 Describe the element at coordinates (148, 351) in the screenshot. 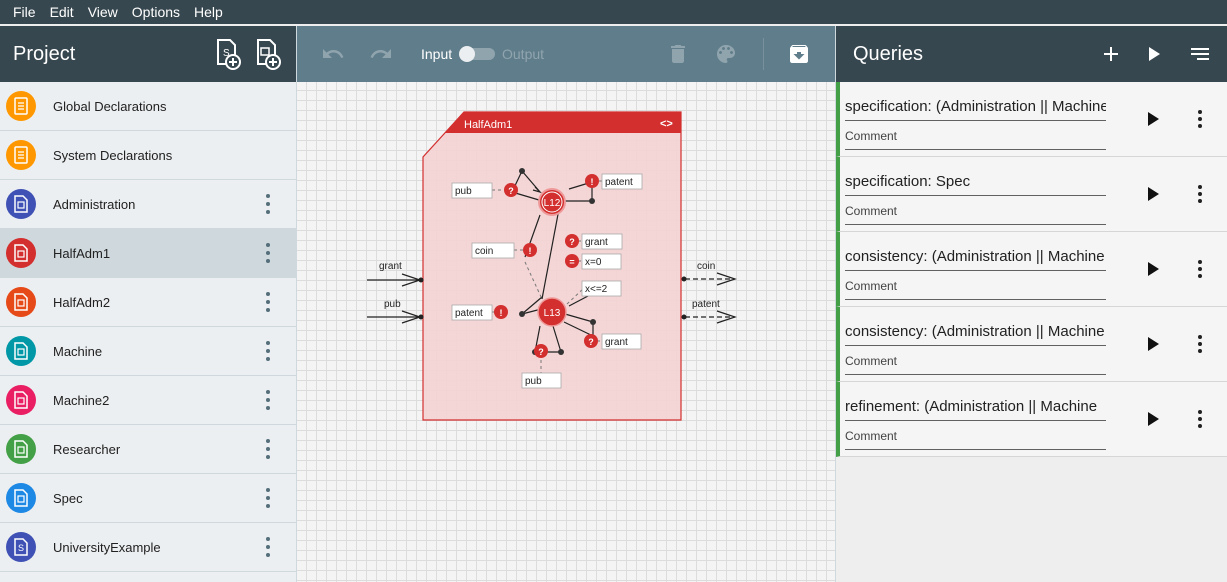

I see `project-item: Machine` at that location.